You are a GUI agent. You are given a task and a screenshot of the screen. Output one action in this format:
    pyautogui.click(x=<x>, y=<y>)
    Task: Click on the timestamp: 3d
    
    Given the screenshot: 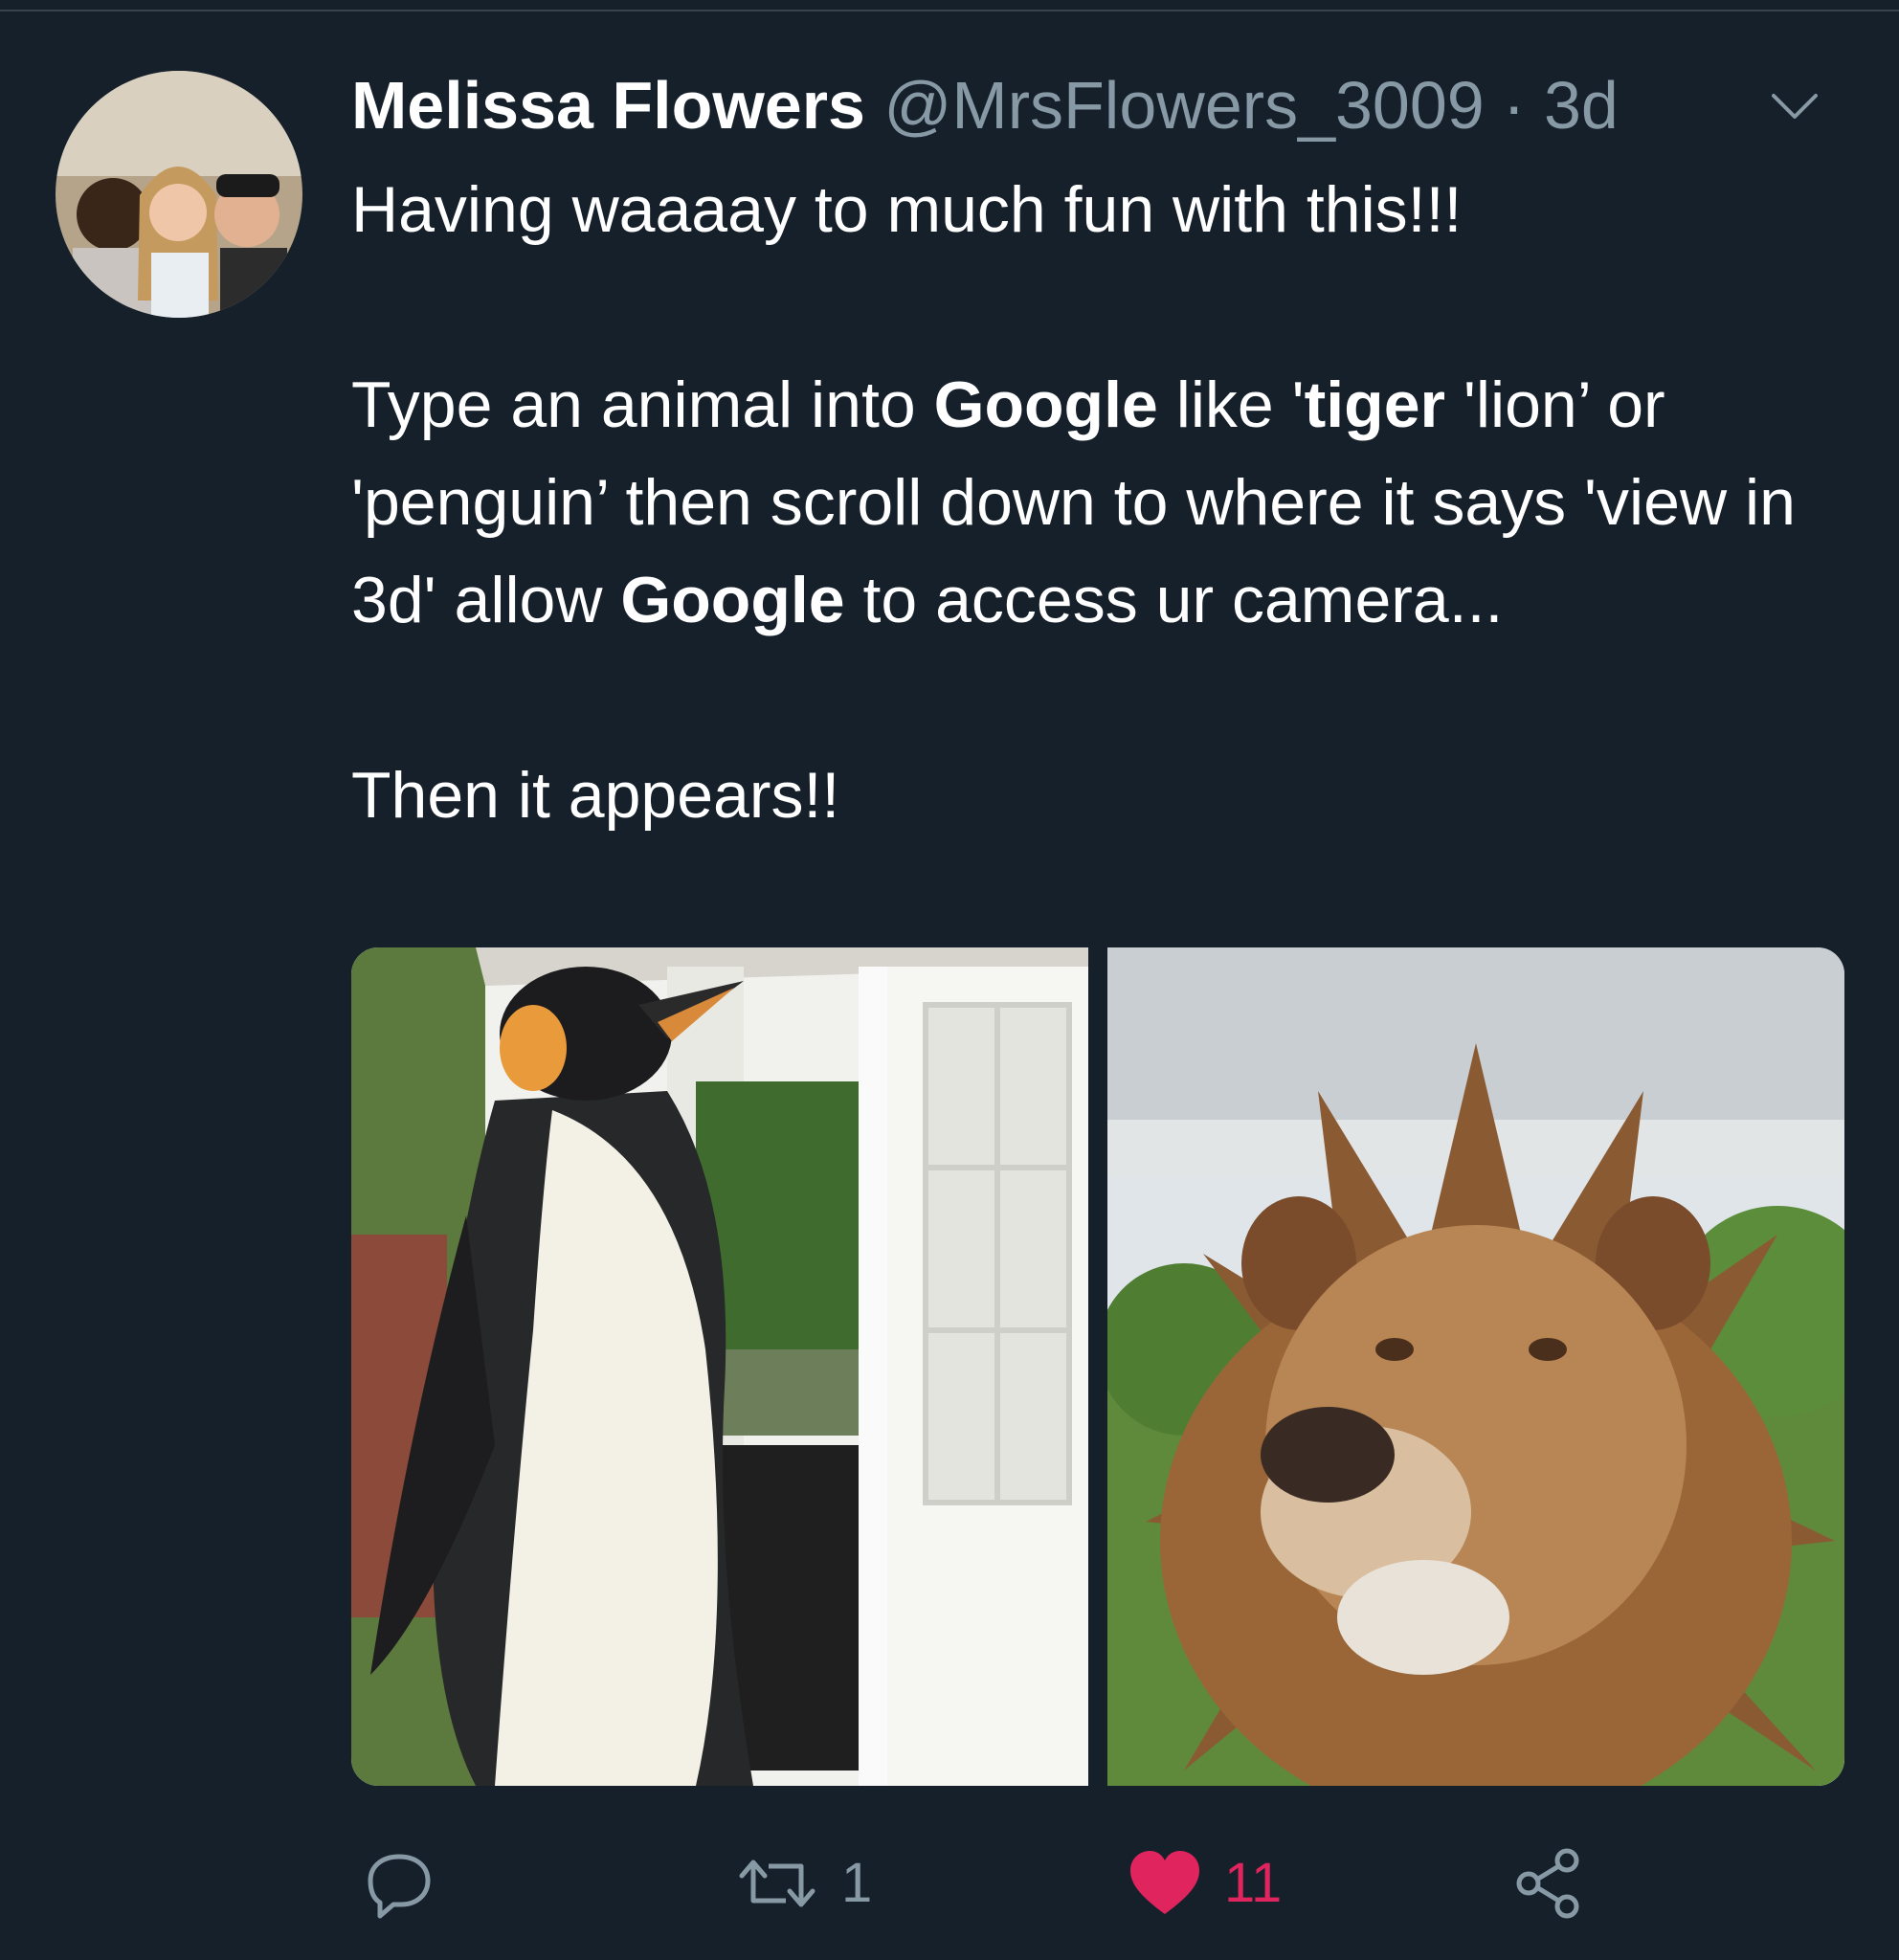 What is the action you would take?
    pyautogui.click(x=1582, y=106)
    